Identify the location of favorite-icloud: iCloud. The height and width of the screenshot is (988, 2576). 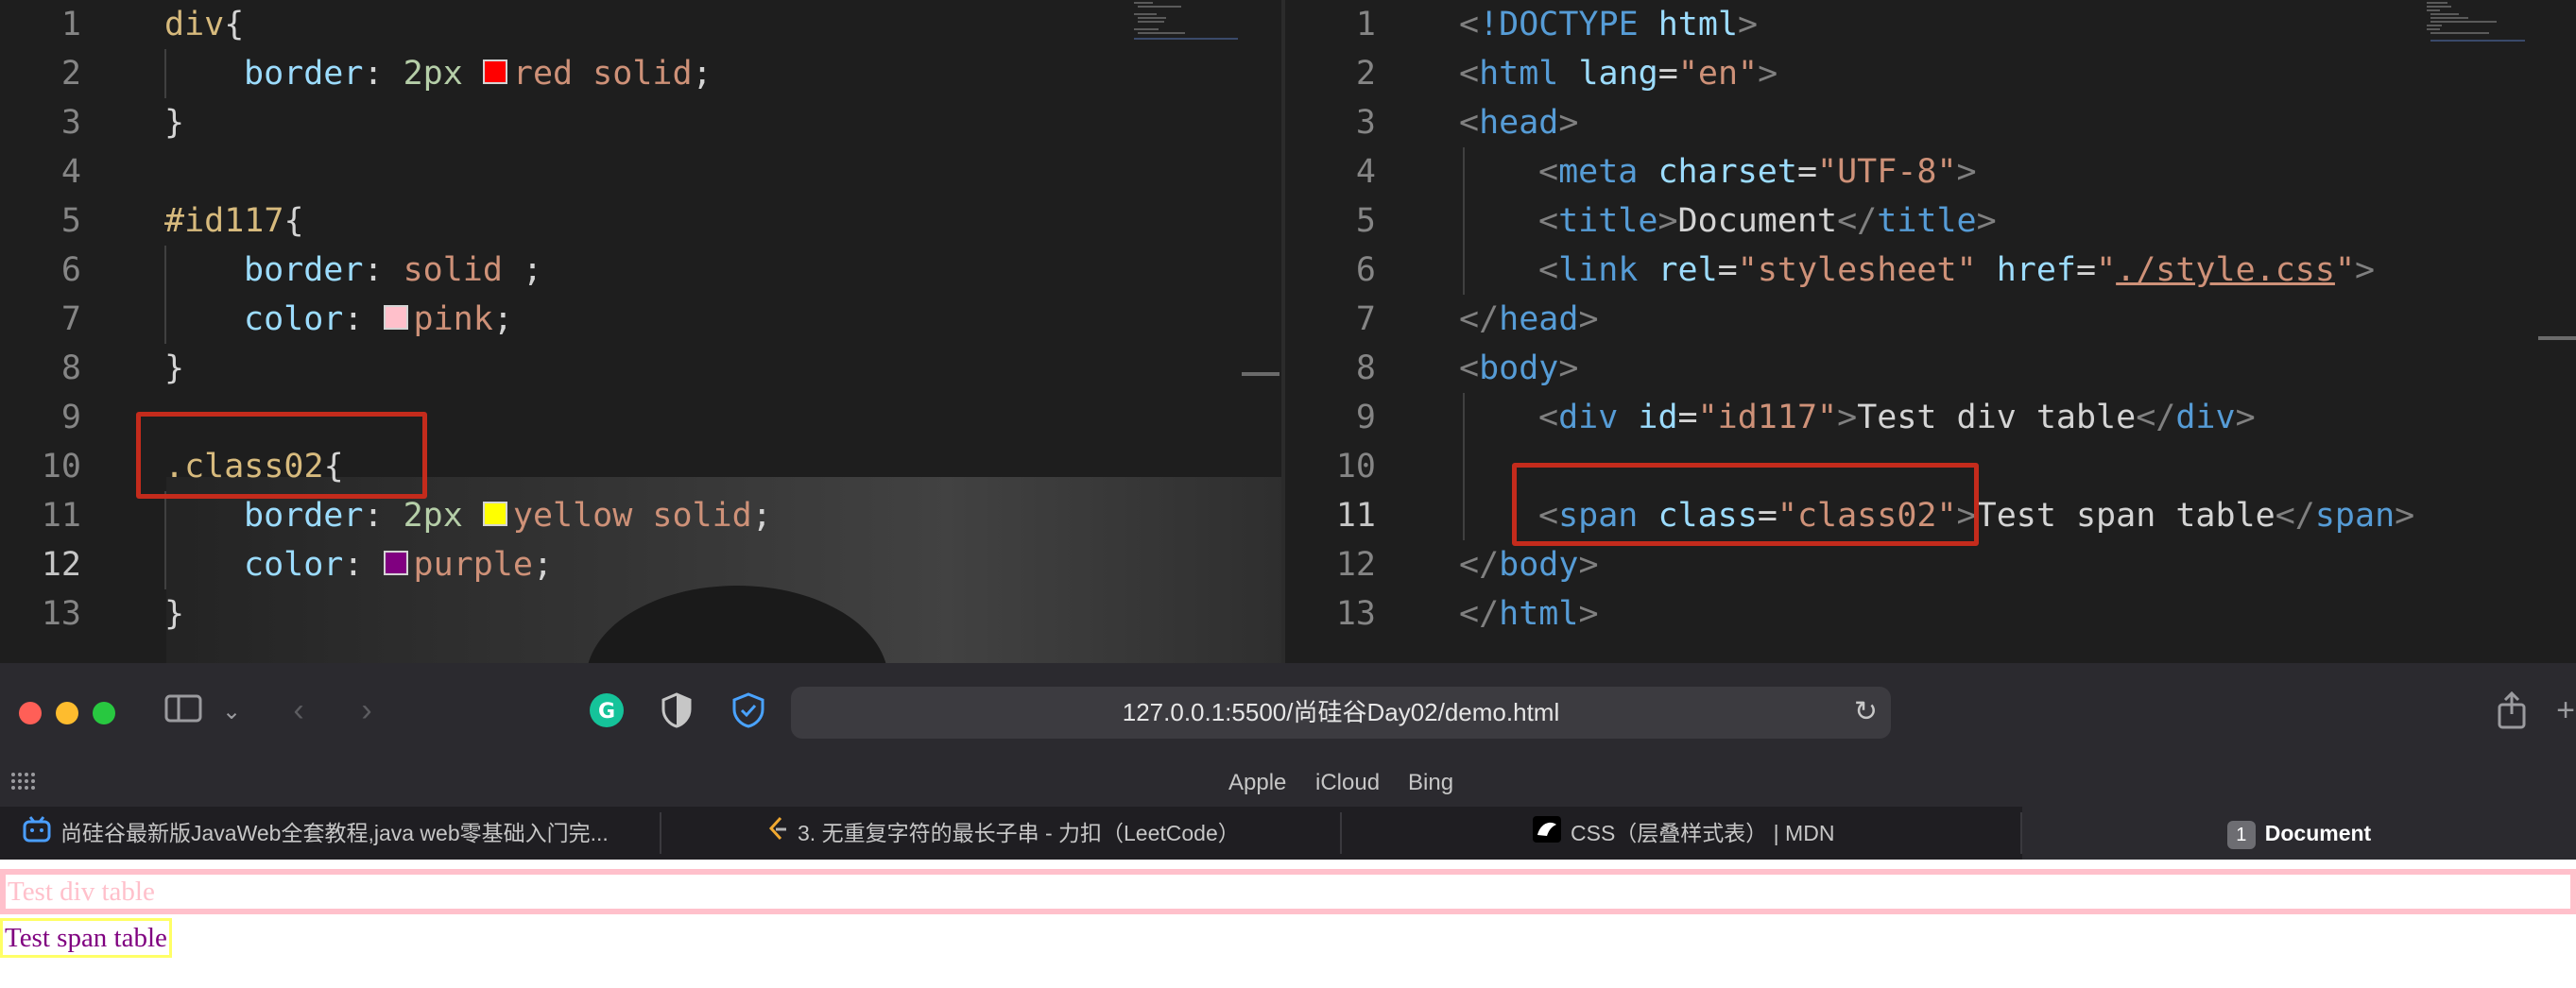
(1347, 783).